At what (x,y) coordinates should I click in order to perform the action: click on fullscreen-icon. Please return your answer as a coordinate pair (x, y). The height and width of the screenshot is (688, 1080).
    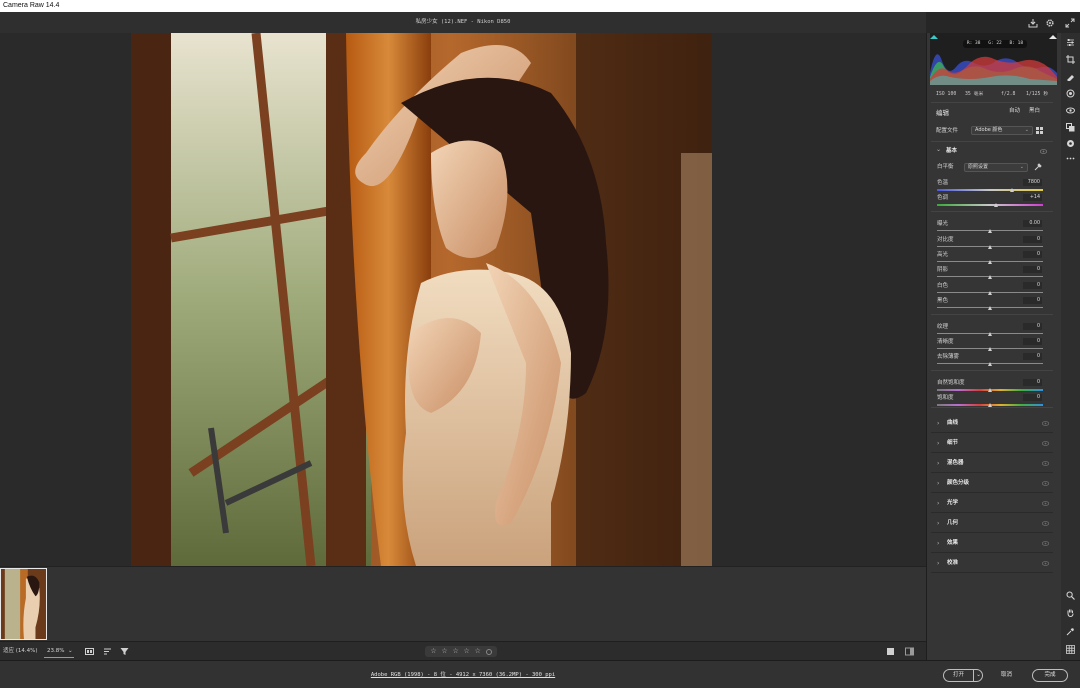
    Looking at the image, I should click on (1069, 22).